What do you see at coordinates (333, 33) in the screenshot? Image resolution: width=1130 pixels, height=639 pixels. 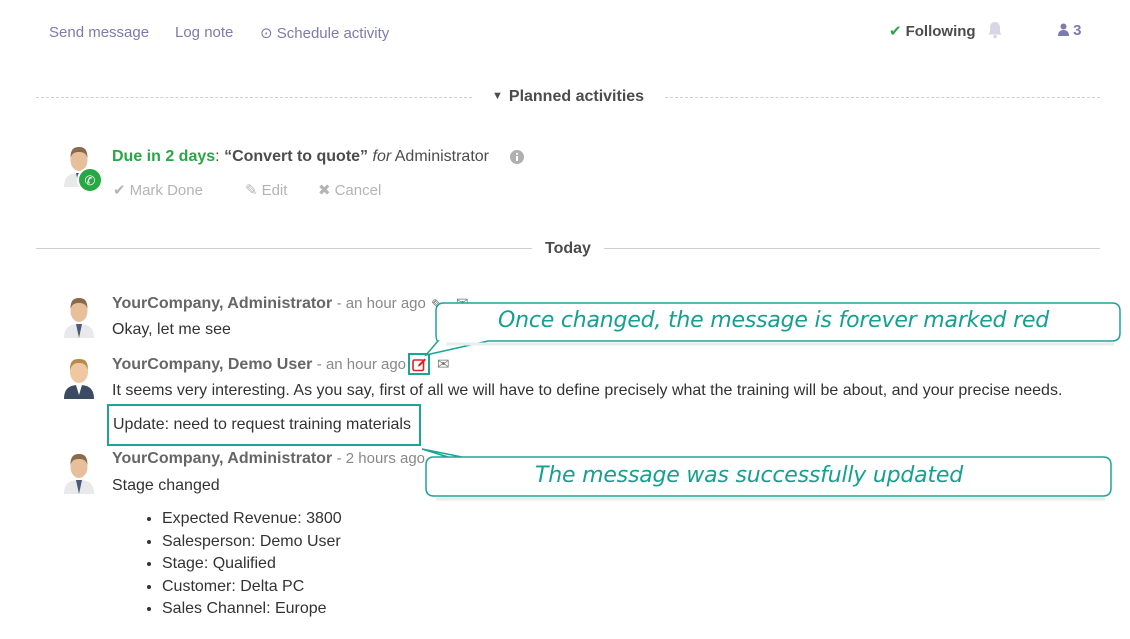 I see `schedule-activity-label: Schedule activity` at bounding box center [333, 33].